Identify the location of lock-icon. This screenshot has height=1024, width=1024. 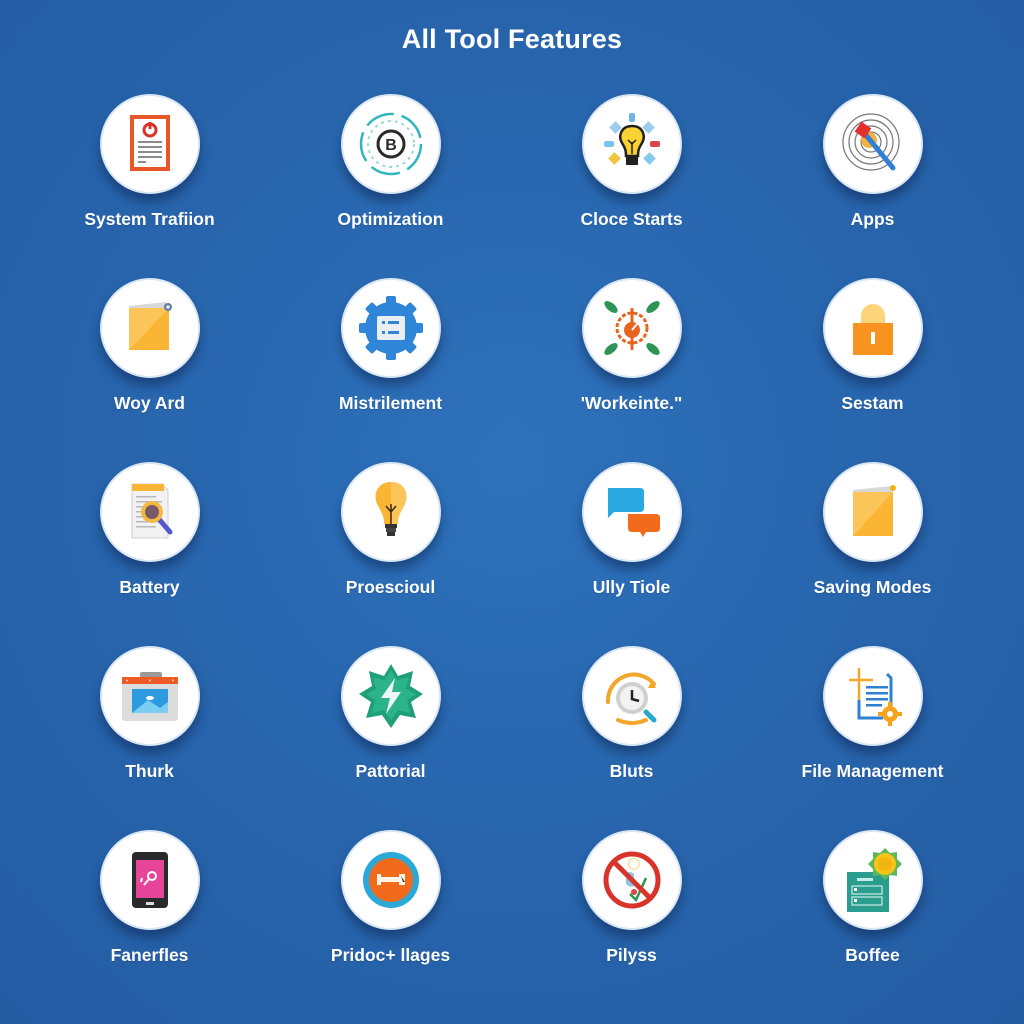
(872, 329).